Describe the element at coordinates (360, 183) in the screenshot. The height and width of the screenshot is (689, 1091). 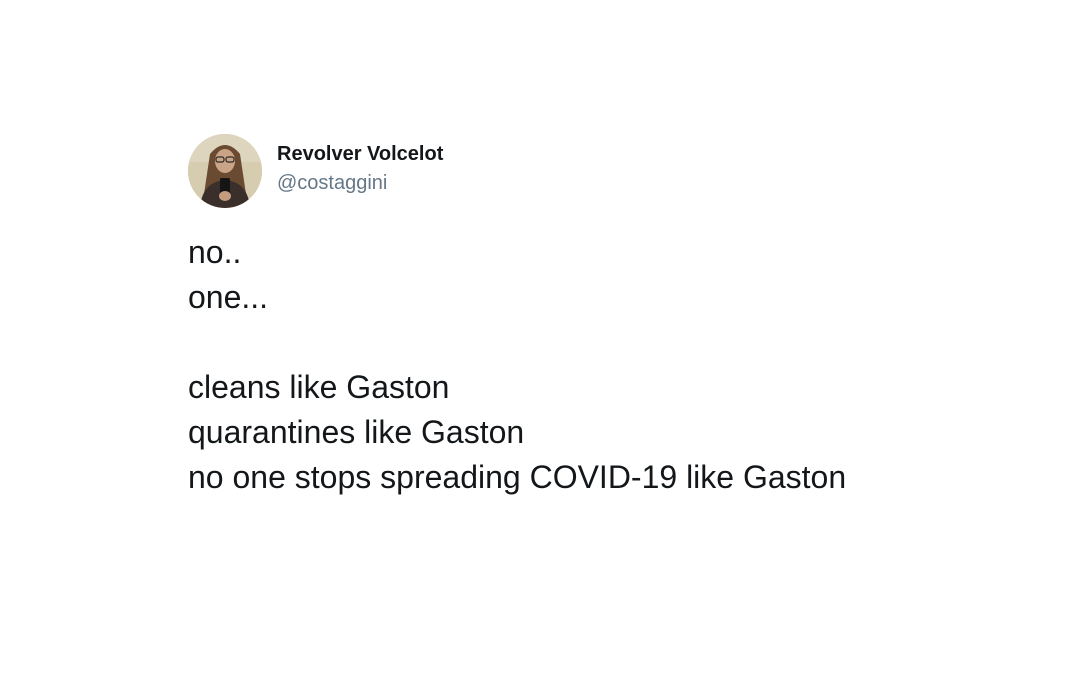
I see `user-handle: @costaggini` at that location.